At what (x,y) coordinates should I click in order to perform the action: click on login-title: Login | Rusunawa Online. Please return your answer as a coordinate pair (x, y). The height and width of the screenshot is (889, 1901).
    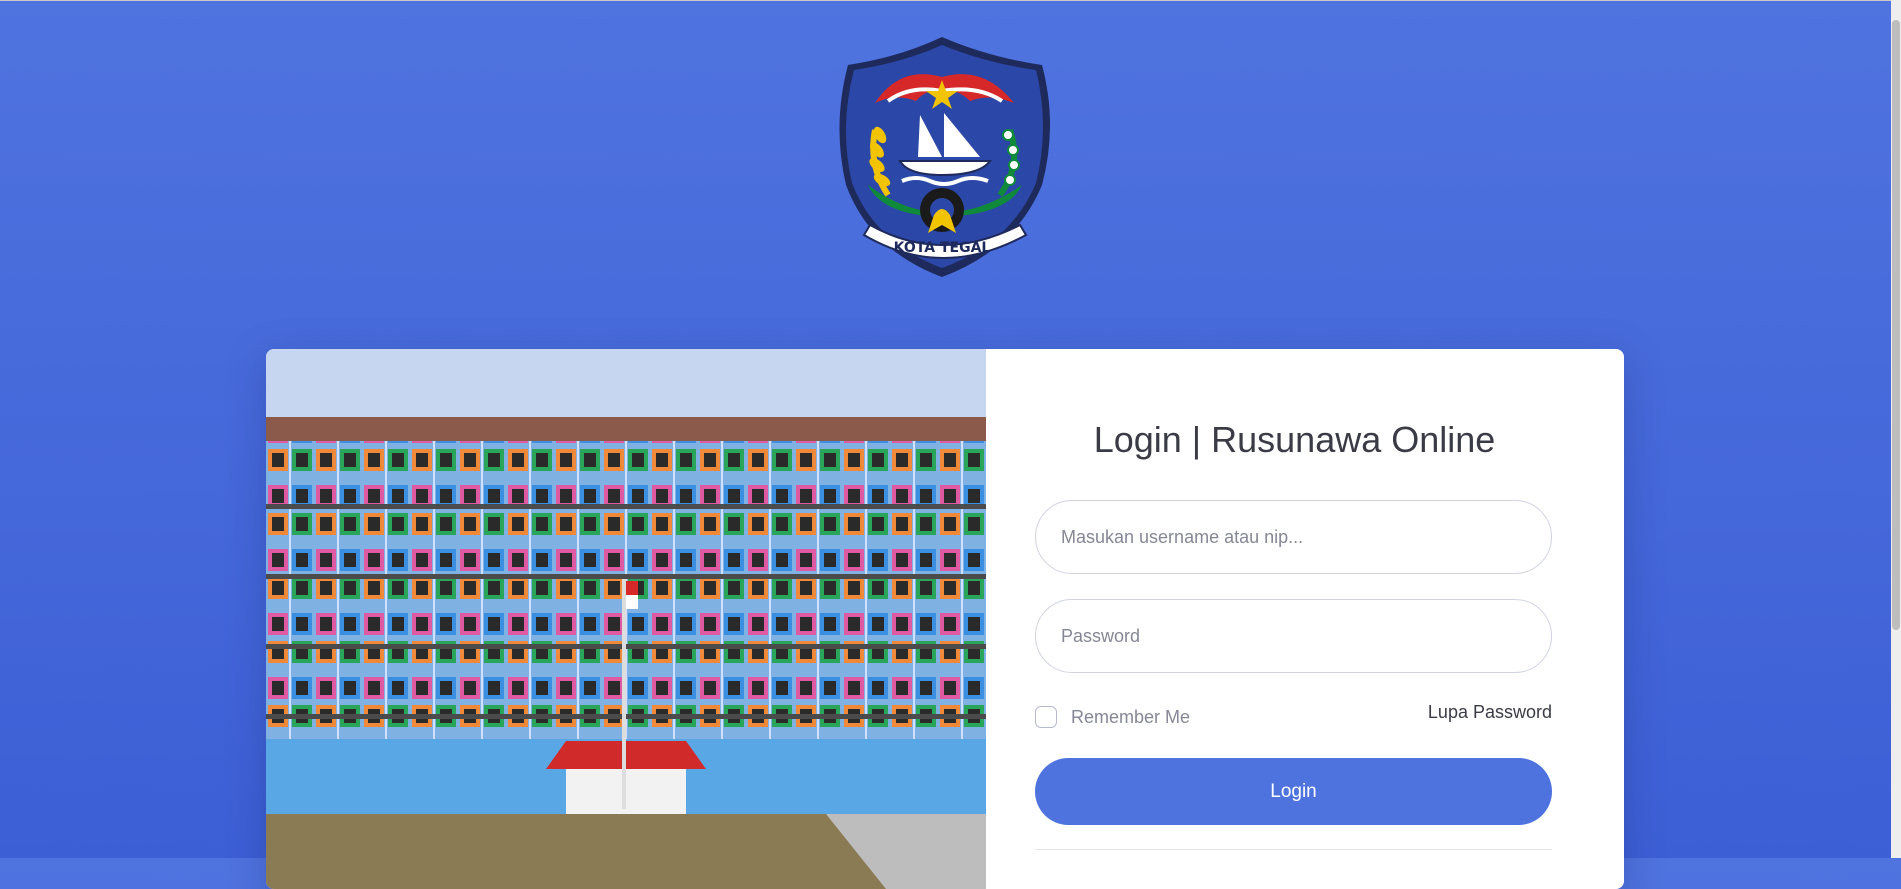
    Looking at the image, I should click on (1294, 439).